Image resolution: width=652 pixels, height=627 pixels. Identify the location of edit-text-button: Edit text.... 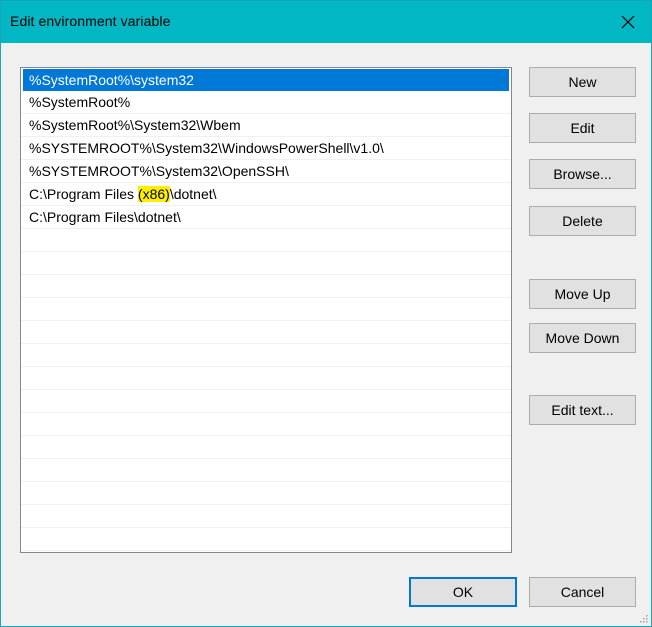
(582, 410).